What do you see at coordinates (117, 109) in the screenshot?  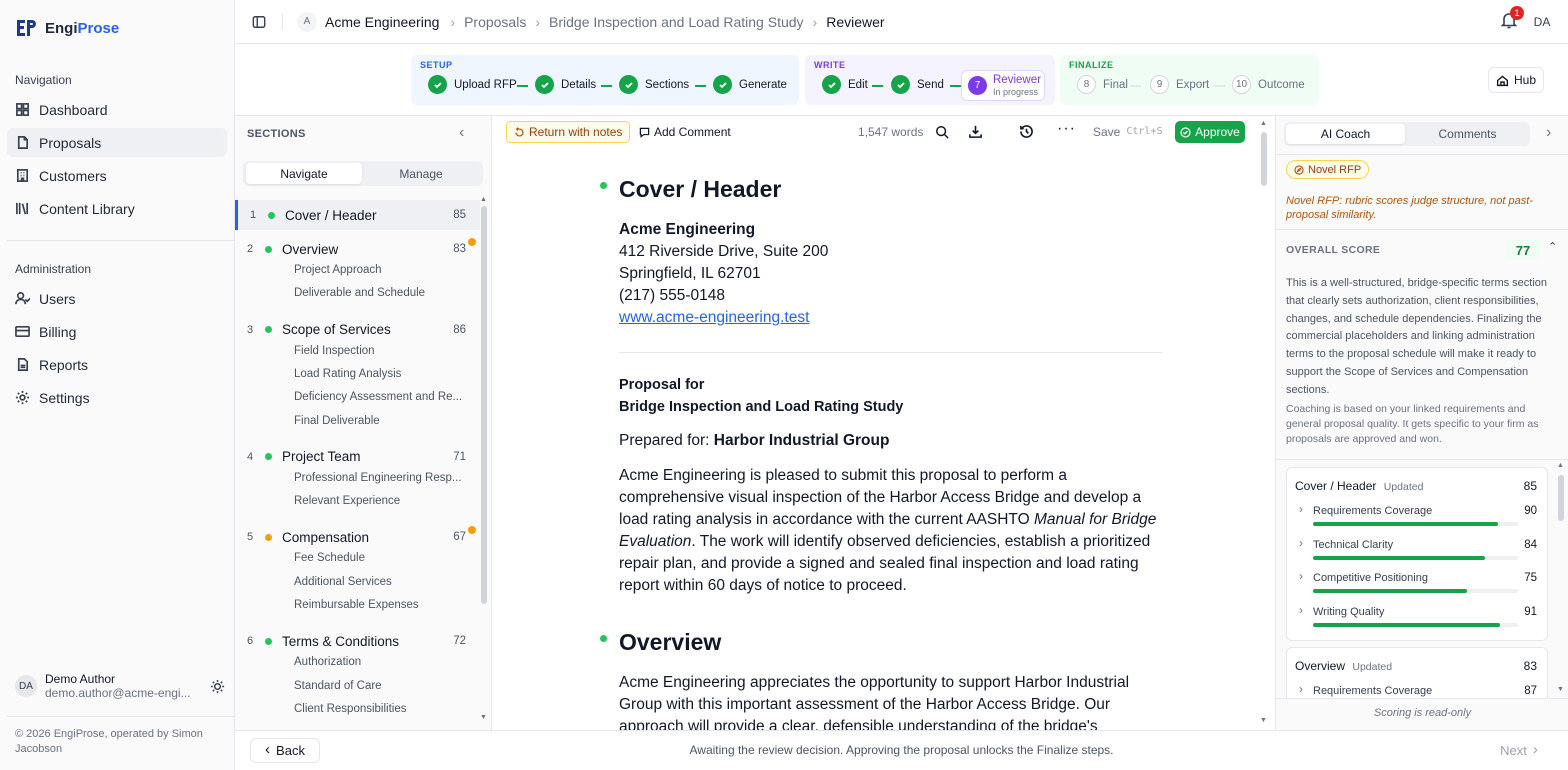 I see `nav-dashboard: Dashboard` at bounding box center [117, 109].